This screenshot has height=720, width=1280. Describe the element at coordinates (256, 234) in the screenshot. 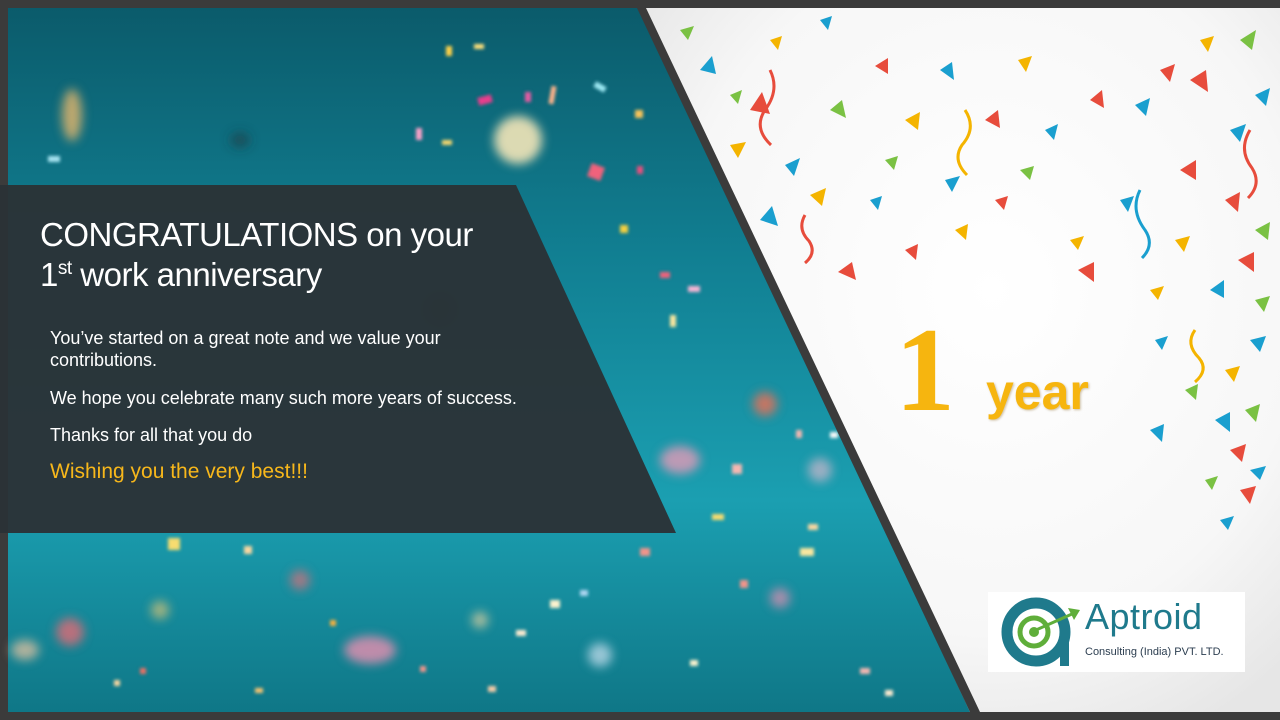

I see `title-line-1: CONGRATULATIONS on your` at that location.